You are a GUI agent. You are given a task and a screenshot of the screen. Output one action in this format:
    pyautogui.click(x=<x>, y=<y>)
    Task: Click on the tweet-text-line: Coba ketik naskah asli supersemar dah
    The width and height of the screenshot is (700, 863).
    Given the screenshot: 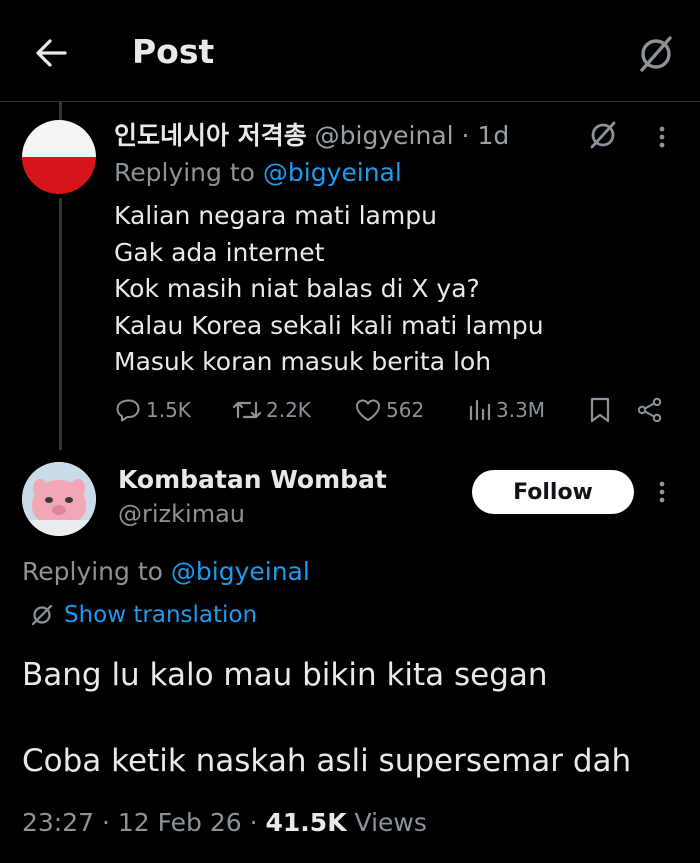 What is the action you would take?
    pyautogui.click(x=327, y=761)
    